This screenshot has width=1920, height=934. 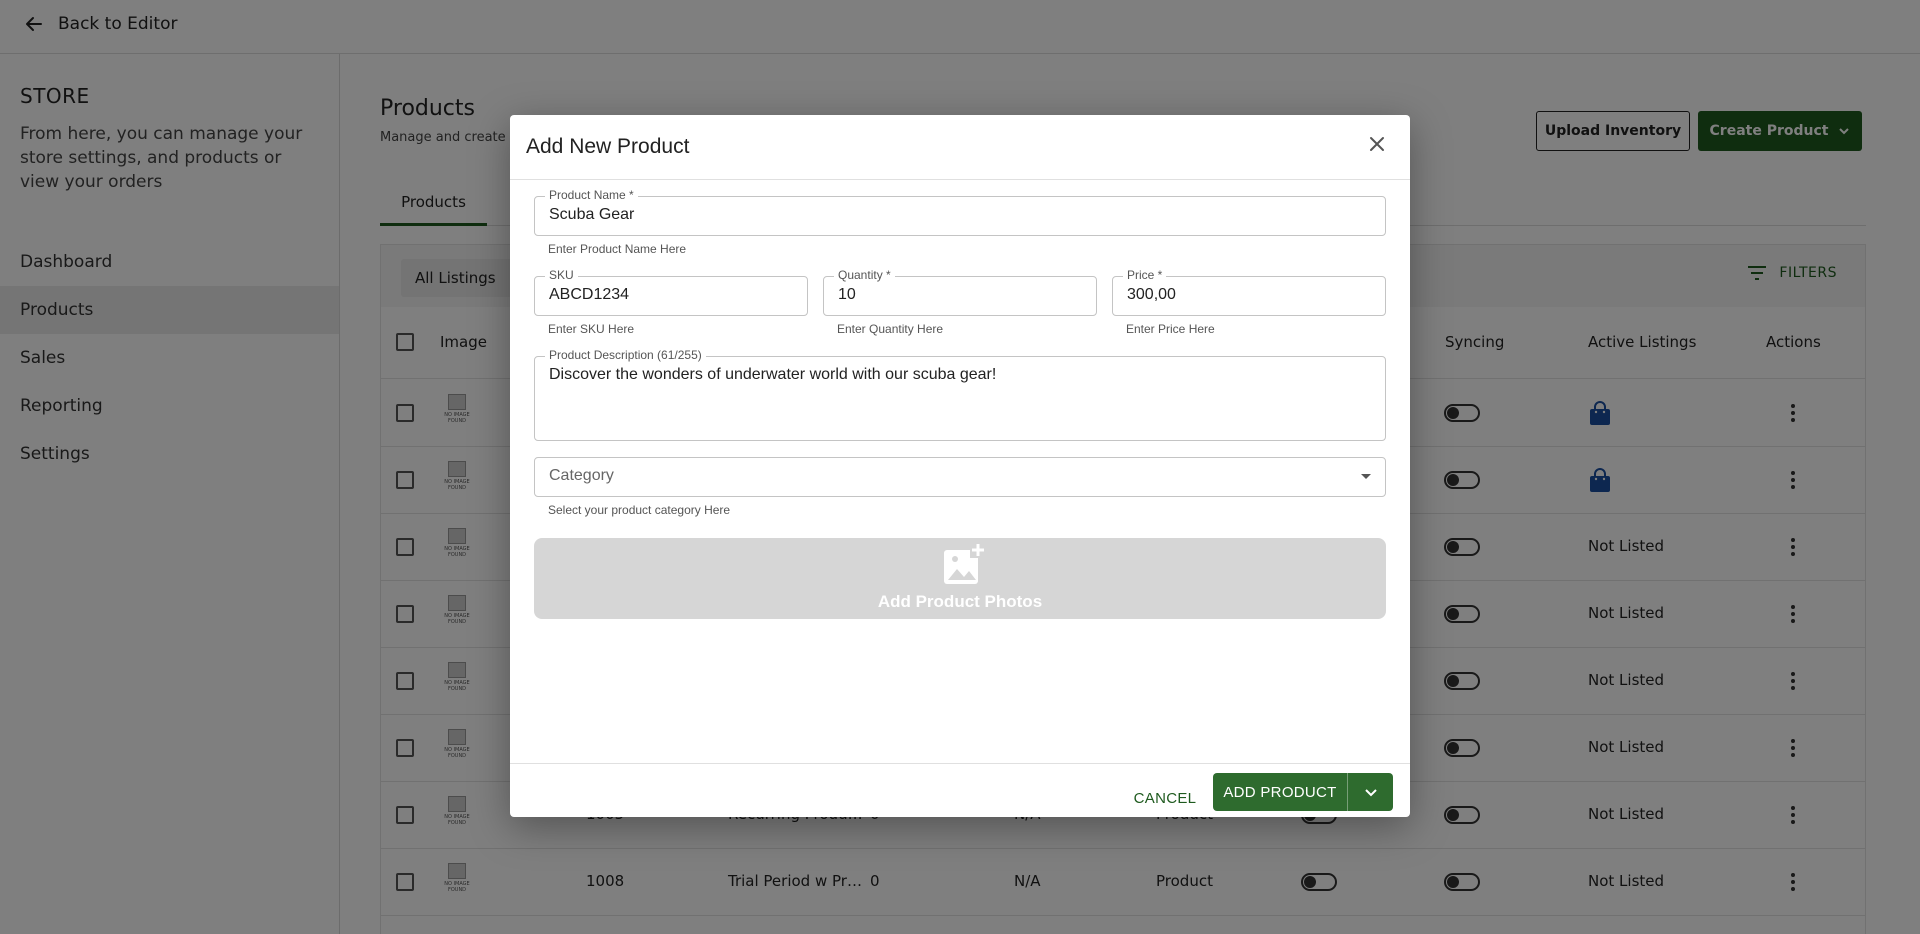 What do you see at coordinates (960, 215) in the screenshot?
I see `product-name-input` at bounding box center [960, 215].